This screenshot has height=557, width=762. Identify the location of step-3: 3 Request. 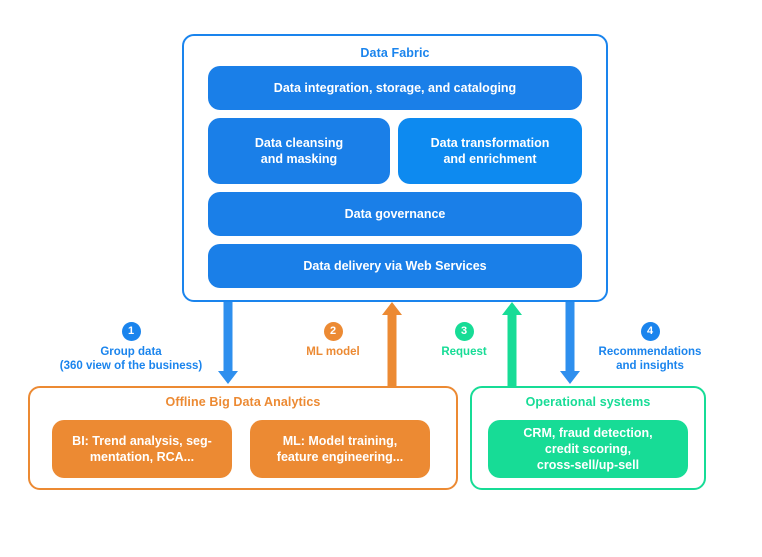
(464, 340).